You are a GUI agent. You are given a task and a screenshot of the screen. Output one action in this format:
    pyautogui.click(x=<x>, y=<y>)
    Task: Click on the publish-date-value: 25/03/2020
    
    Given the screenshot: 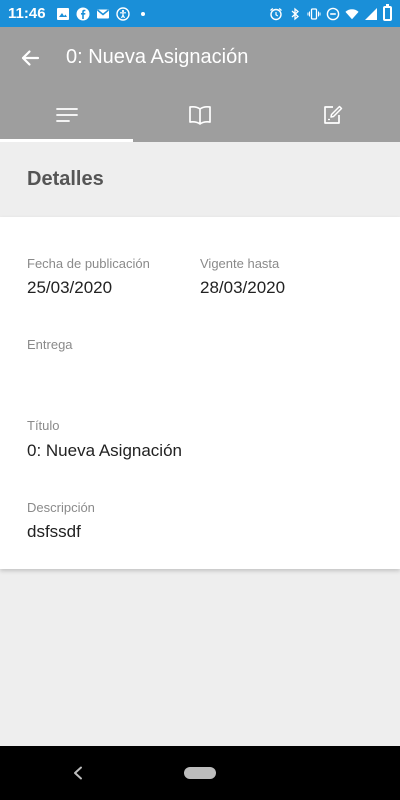 What is the action you would take?
    pyautogui.click(x=70, y=287)
    